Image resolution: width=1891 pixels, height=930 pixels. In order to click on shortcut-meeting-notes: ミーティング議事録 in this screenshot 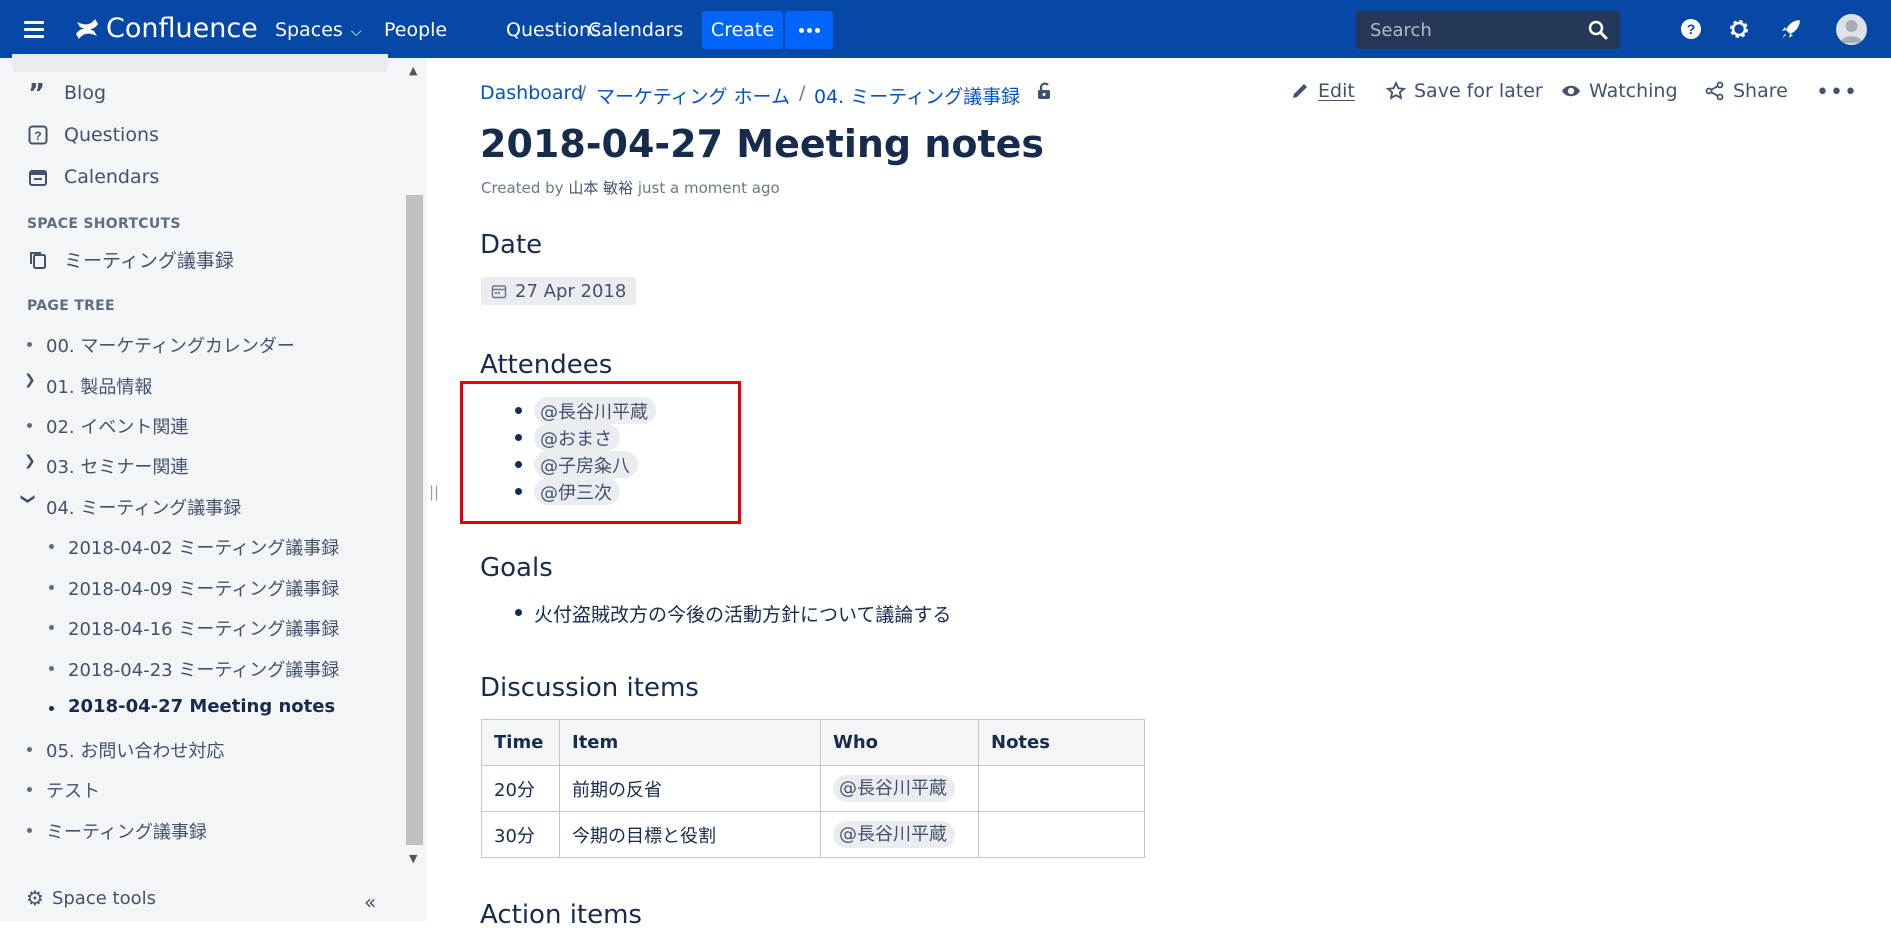, I will do `click(131, 259)`.